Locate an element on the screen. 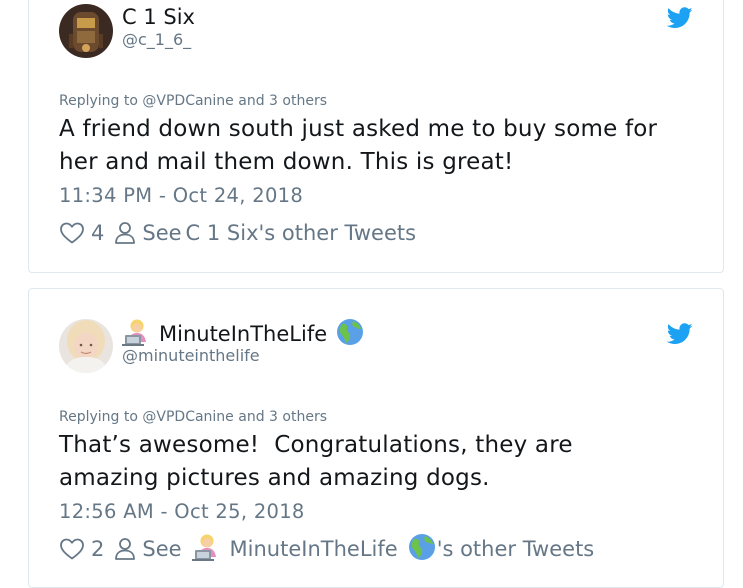  user-handle: @c_1_6_ is located at coordinates (156, 40).